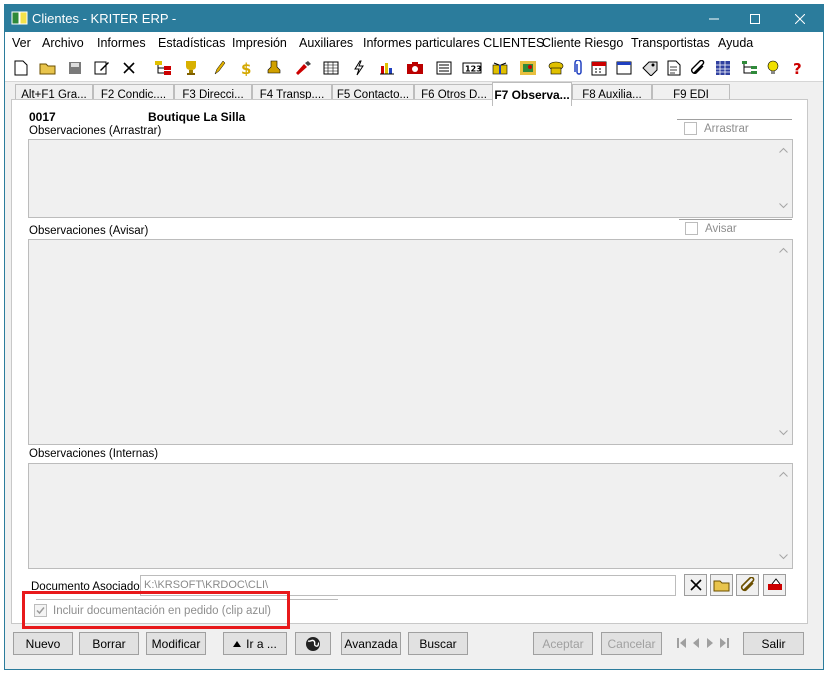 The height and width of the screenshot is (676, 828). Describe the element at coordinates (414, 18) in the screenshot. I see `title-bar: Clientes - KRITER ERP -` at that location.